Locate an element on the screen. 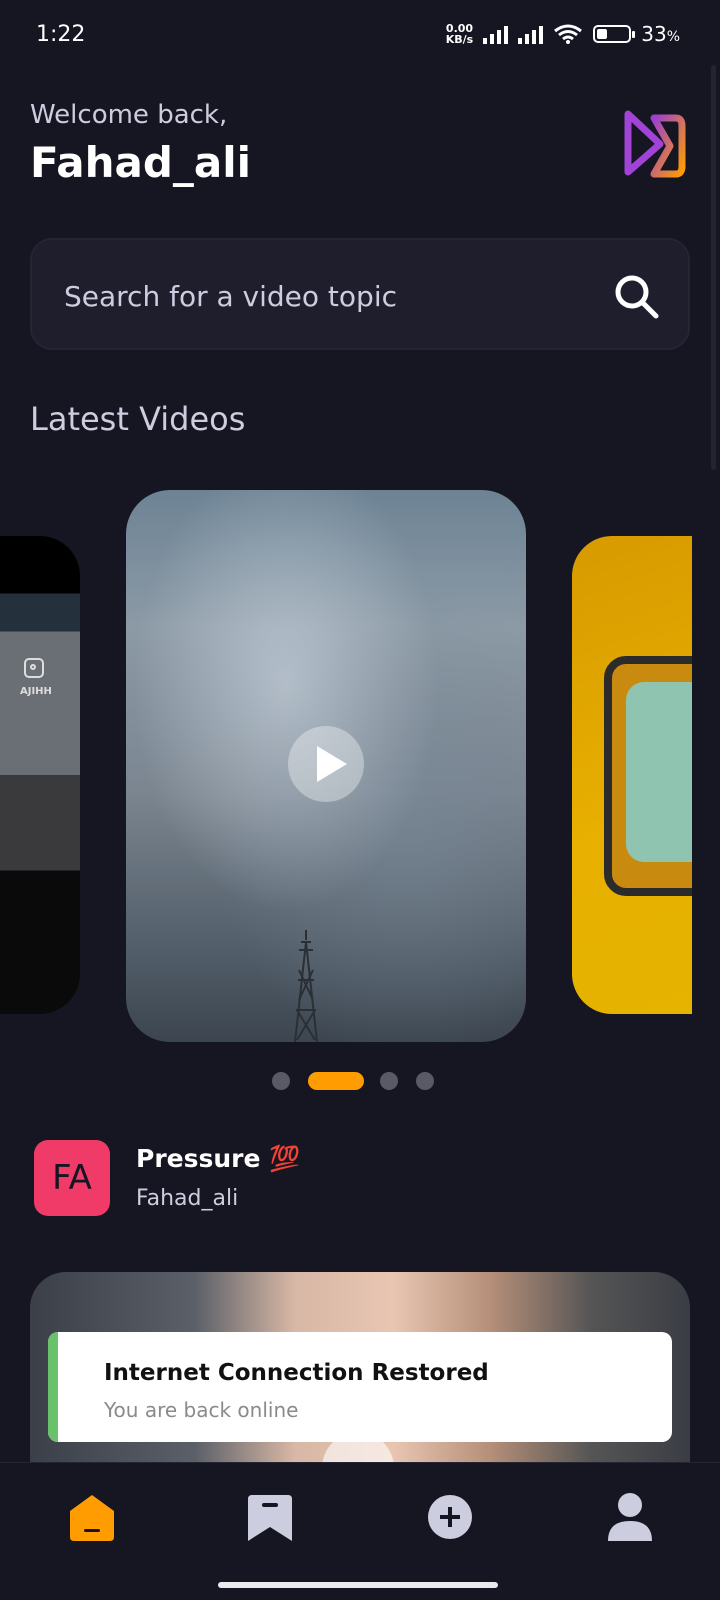 The image size is (720, 1600). pagination-dot-active is located at coordinates (336, 1081).